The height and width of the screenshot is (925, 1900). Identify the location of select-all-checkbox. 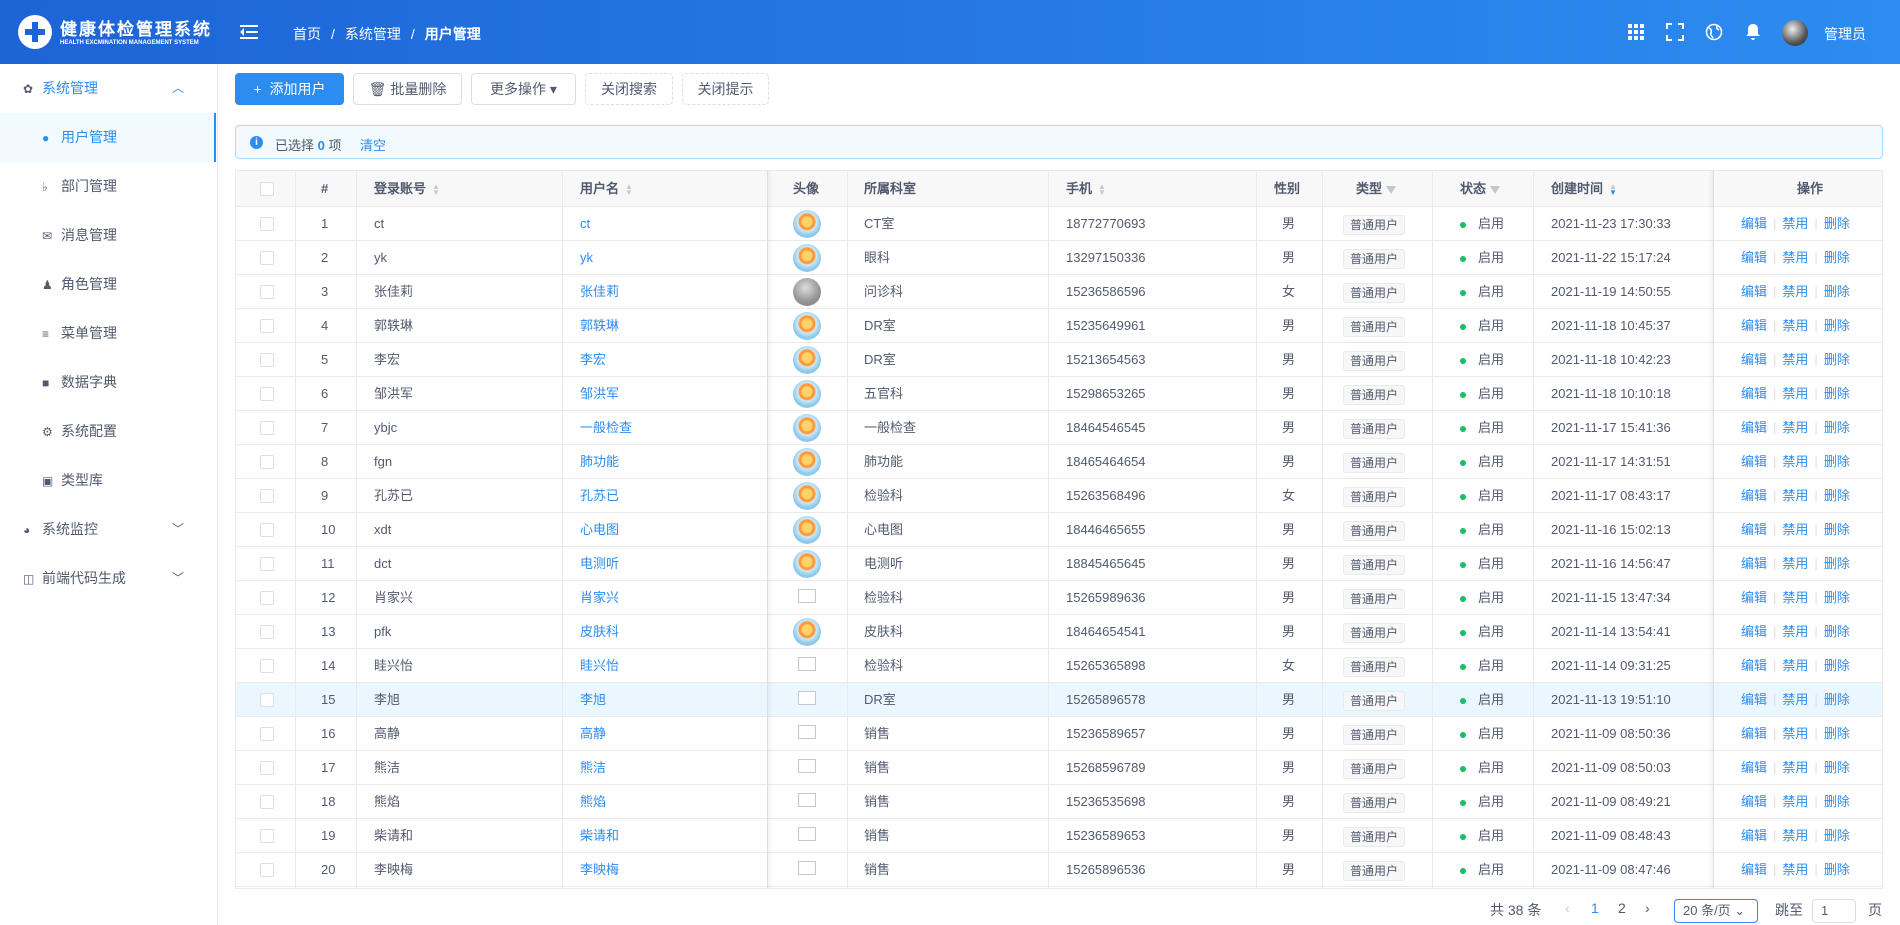
(267, 189).